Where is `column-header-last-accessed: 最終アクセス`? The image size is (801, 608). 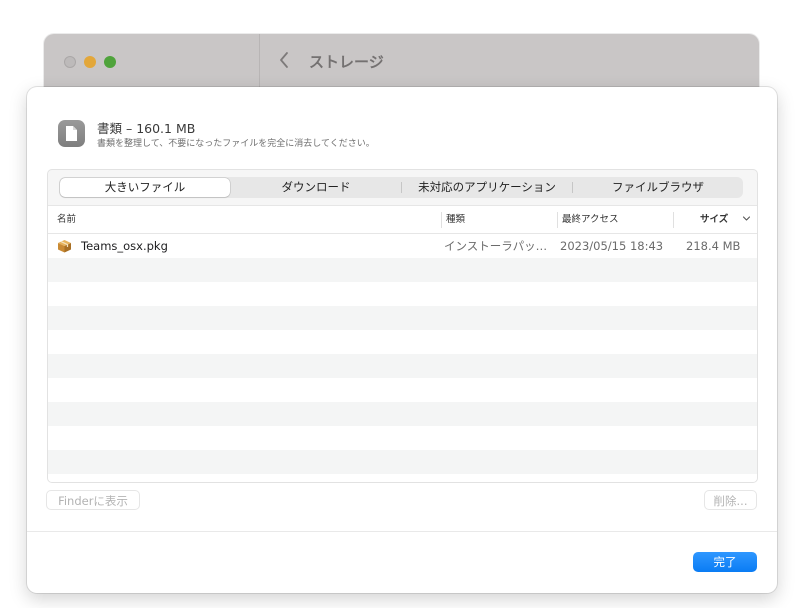 column-header-last-accessed: 最終アクセス is located at coordinates (590, 219).